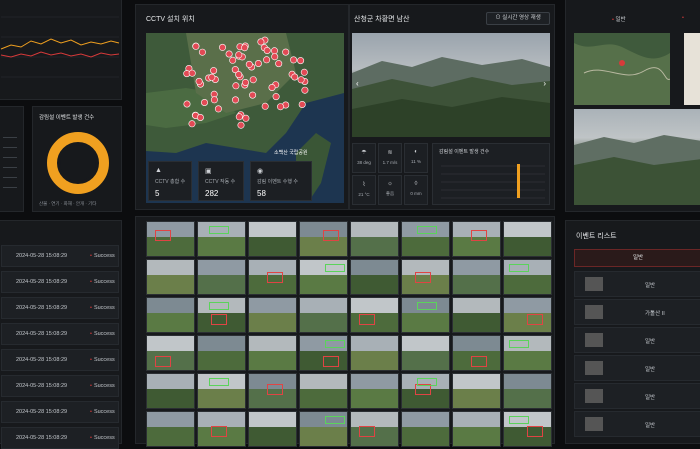 The width and height of the screenshot is (700, 449). What do you see at coordinates (637, 157) in the screenshot?
I see `right-video-feed` at bounding box center [637, 157].